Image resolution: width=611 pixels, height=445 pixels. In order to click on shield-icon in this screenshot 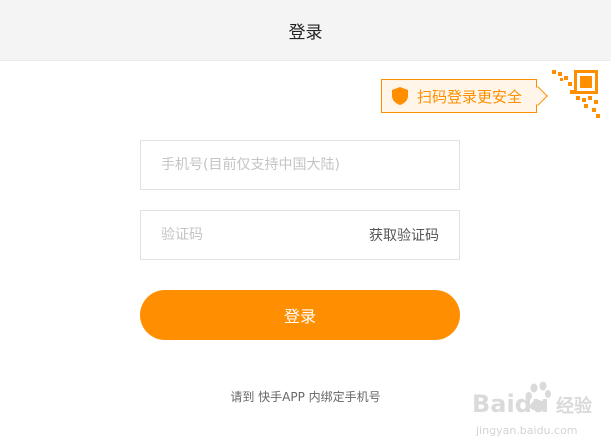, I will do `click(400, 96)`.